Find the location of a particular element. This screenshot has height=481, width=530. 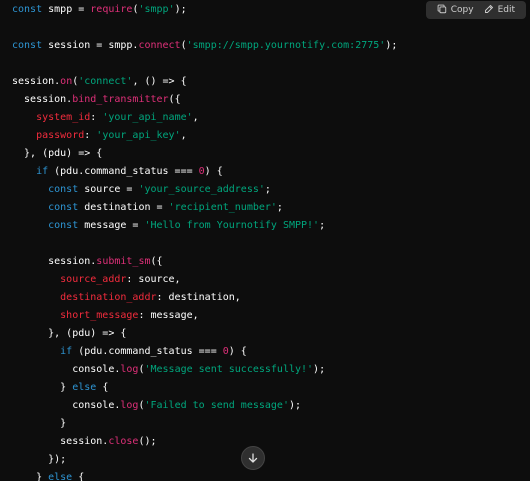

code-token: : message, is located at coordinates (168, 315).